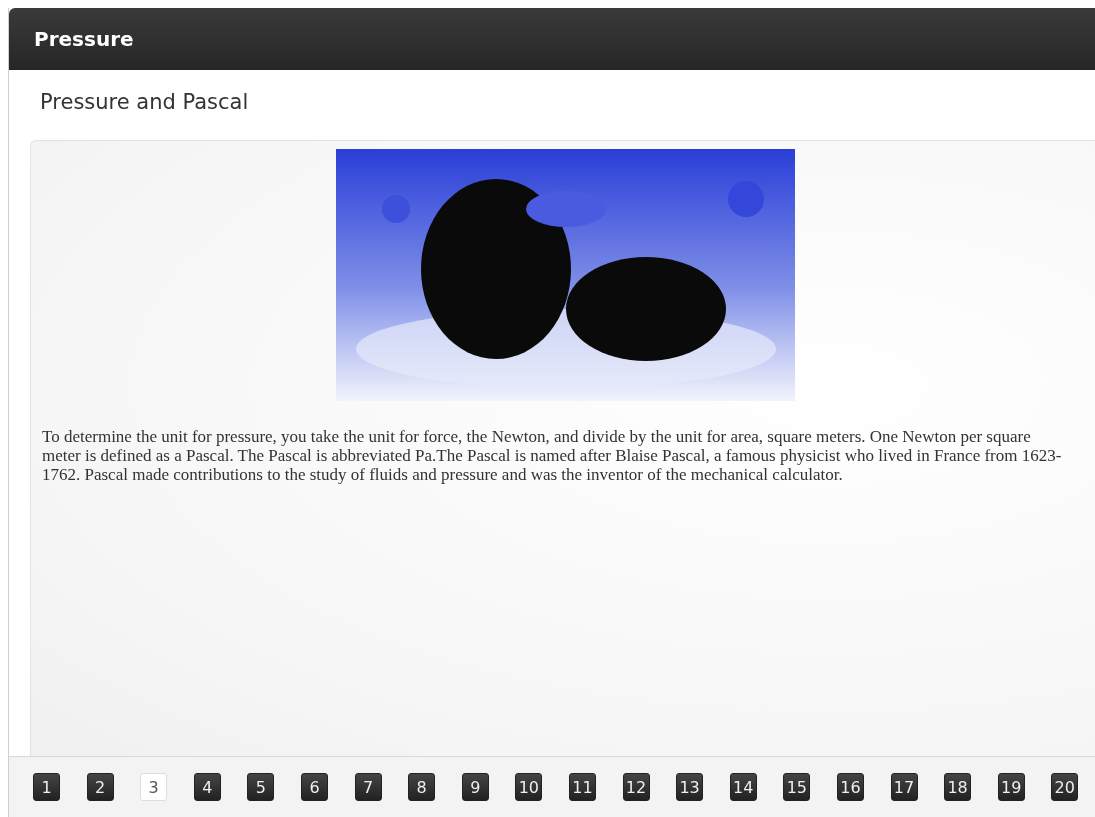 The width and height of the screenshot is (1095, 817). What do you see at coordinates (368, 787) in the screenshot?
I see `page-button: 7` at bounding box center [368, 787].